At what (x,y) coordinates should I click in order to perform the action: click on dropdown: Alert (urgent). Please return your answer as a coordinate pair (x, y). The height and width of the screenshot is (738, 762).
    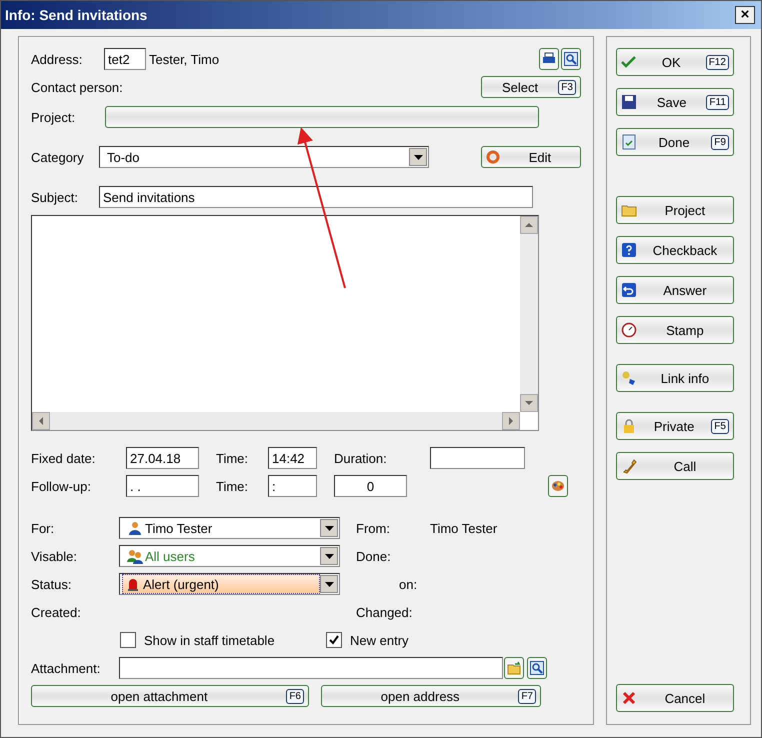
    Looking at the image, I should click on (229, 584).